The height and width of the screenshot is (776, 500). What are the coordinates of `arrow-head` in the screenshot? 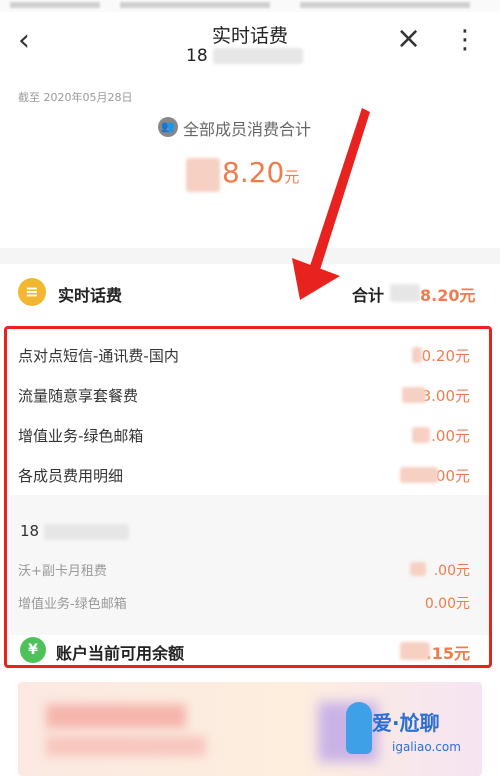 It's located at (316, 279).